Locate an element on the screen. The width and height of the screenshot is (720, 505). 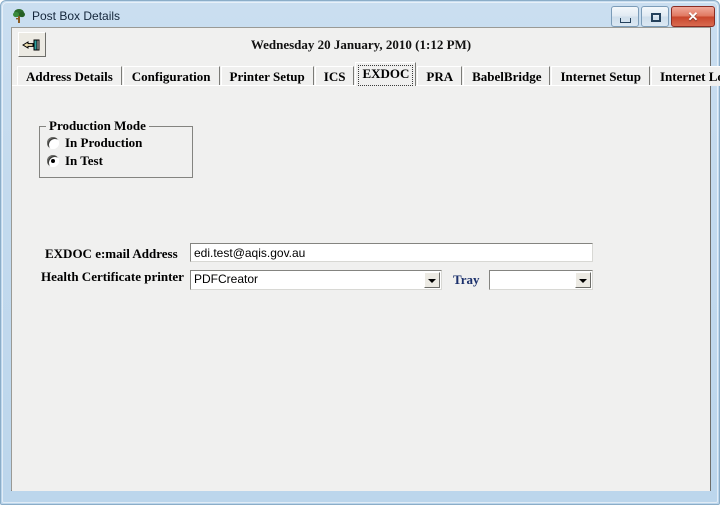
tab-address-details: Address Details is located at coordinates (69, 76).